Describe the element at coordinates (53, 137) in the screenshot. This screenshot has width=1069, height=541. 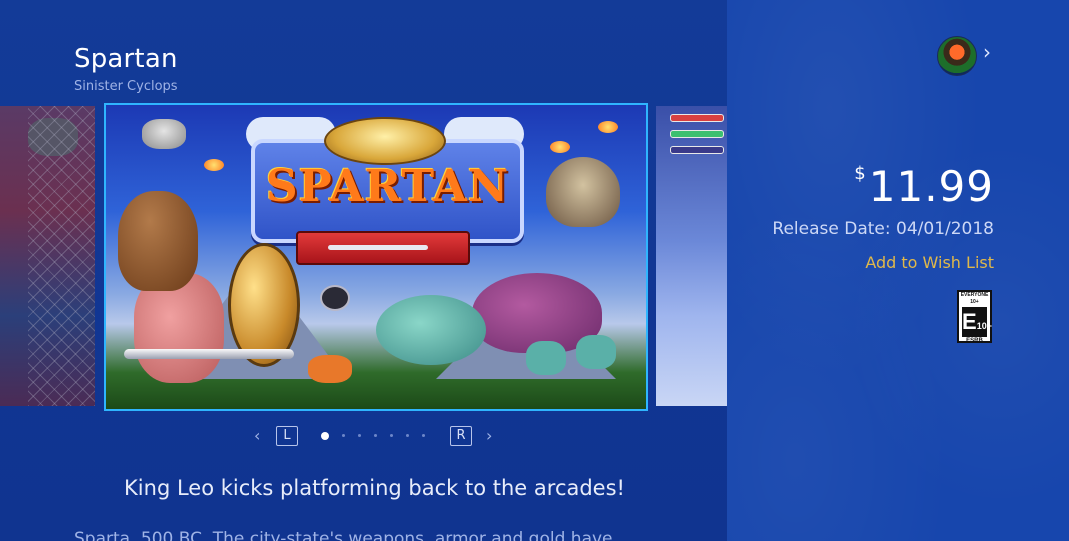
I see `rock-shape` at that location.